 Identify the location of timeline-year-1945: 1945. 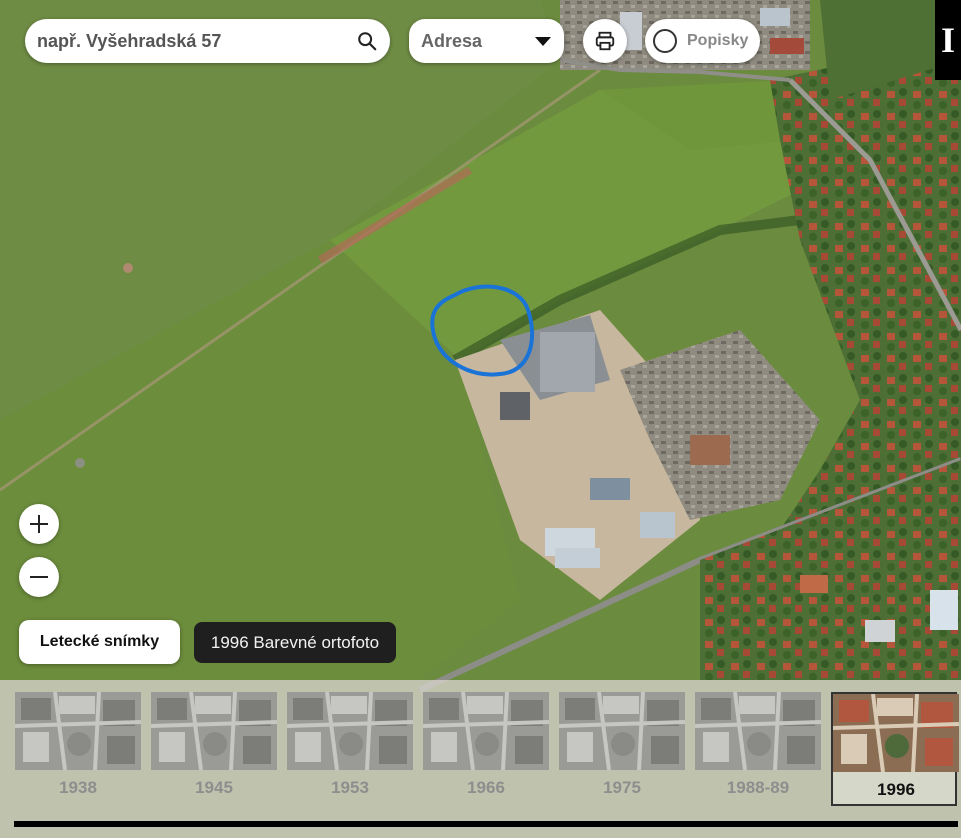
(214, 749).